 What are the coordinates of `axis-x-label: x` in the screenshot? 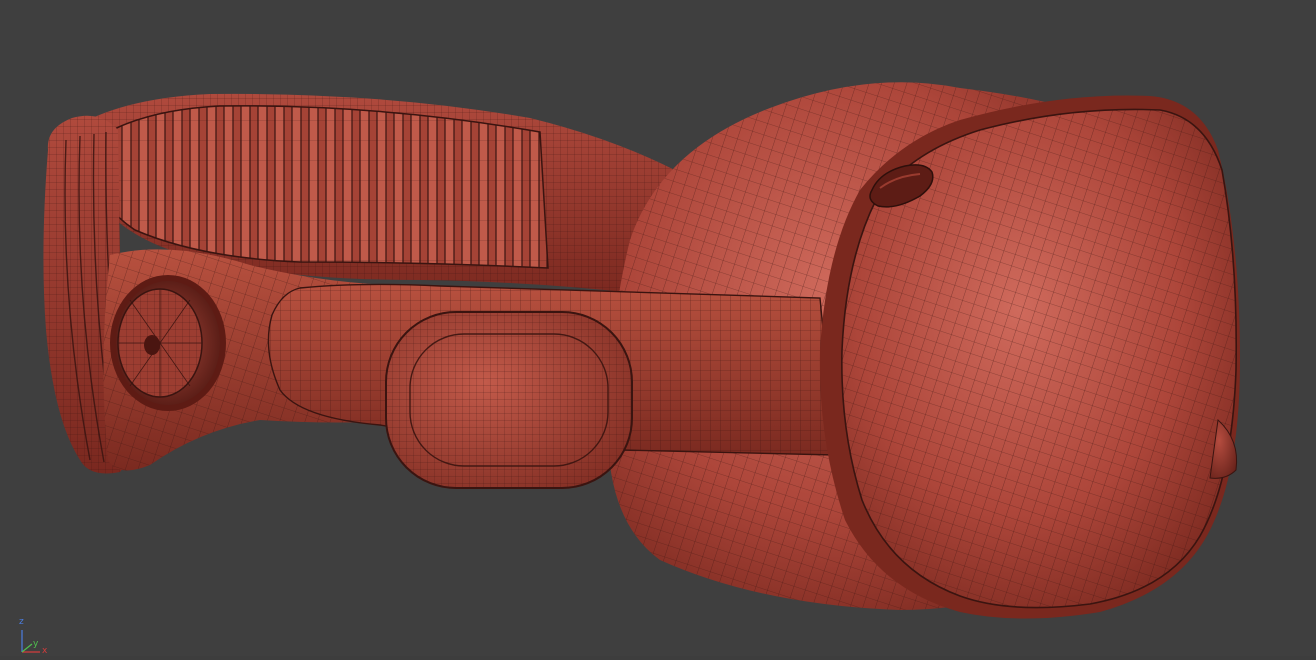 It's located at (45, 651).